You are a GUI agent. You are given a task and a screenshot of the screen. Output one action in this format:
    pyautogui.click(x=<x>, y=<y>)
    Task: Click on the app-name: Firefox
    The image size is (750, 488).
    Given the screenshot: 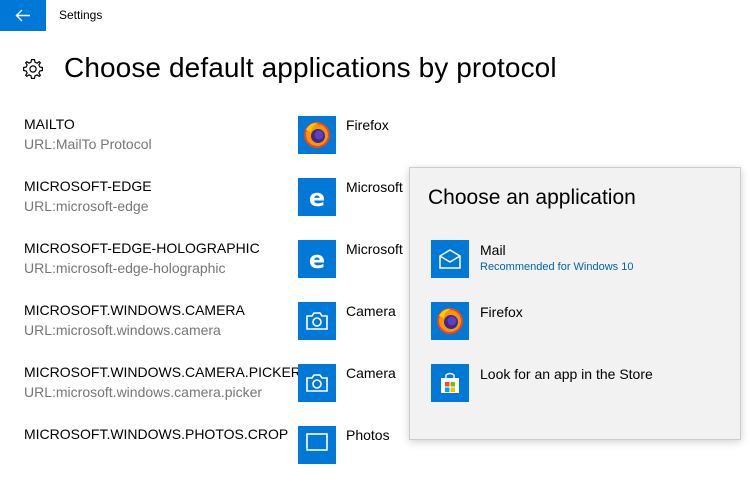 What is the action you would take?
    pyautogui.click(x=367, y=125)
    